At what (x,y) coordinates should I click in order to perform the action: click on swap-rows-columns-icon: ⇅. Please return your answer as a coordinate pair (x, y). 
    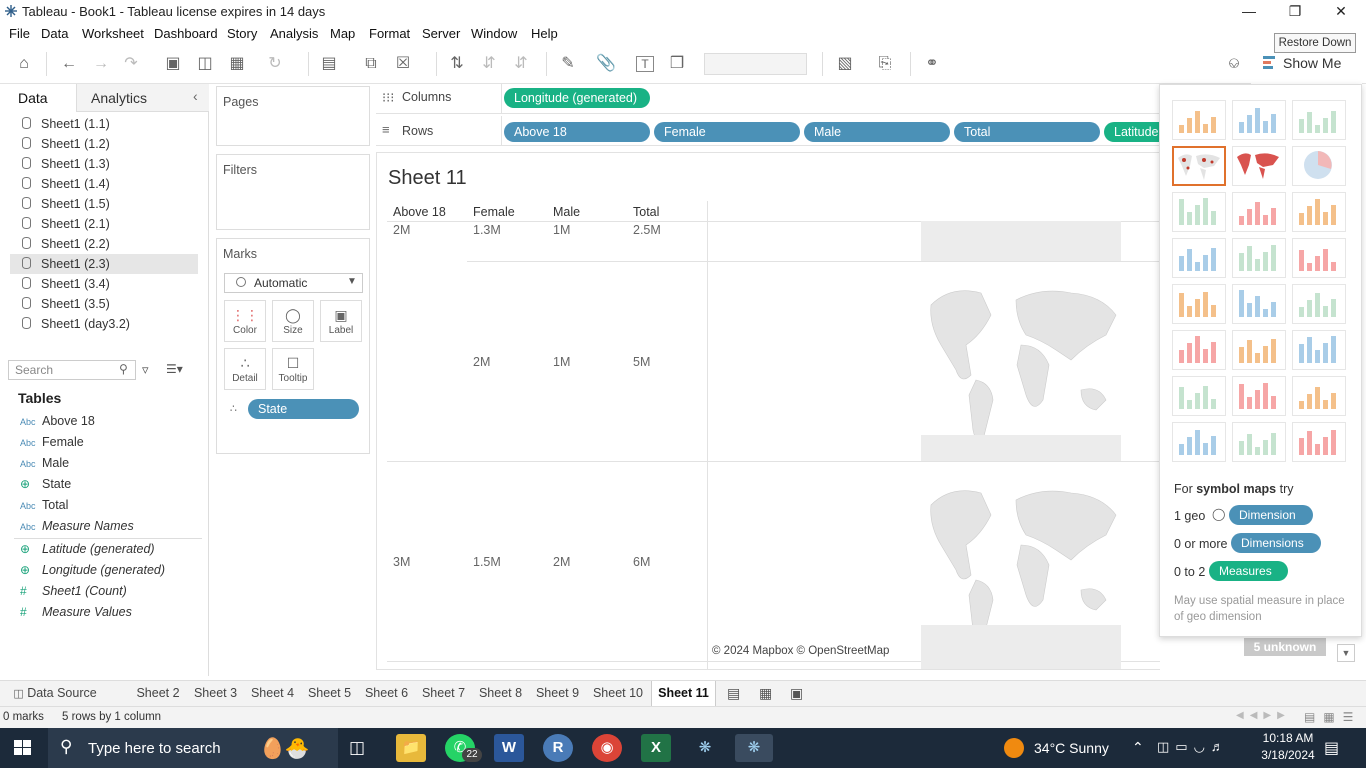
    Looking at the image, I should click on (457, 64).